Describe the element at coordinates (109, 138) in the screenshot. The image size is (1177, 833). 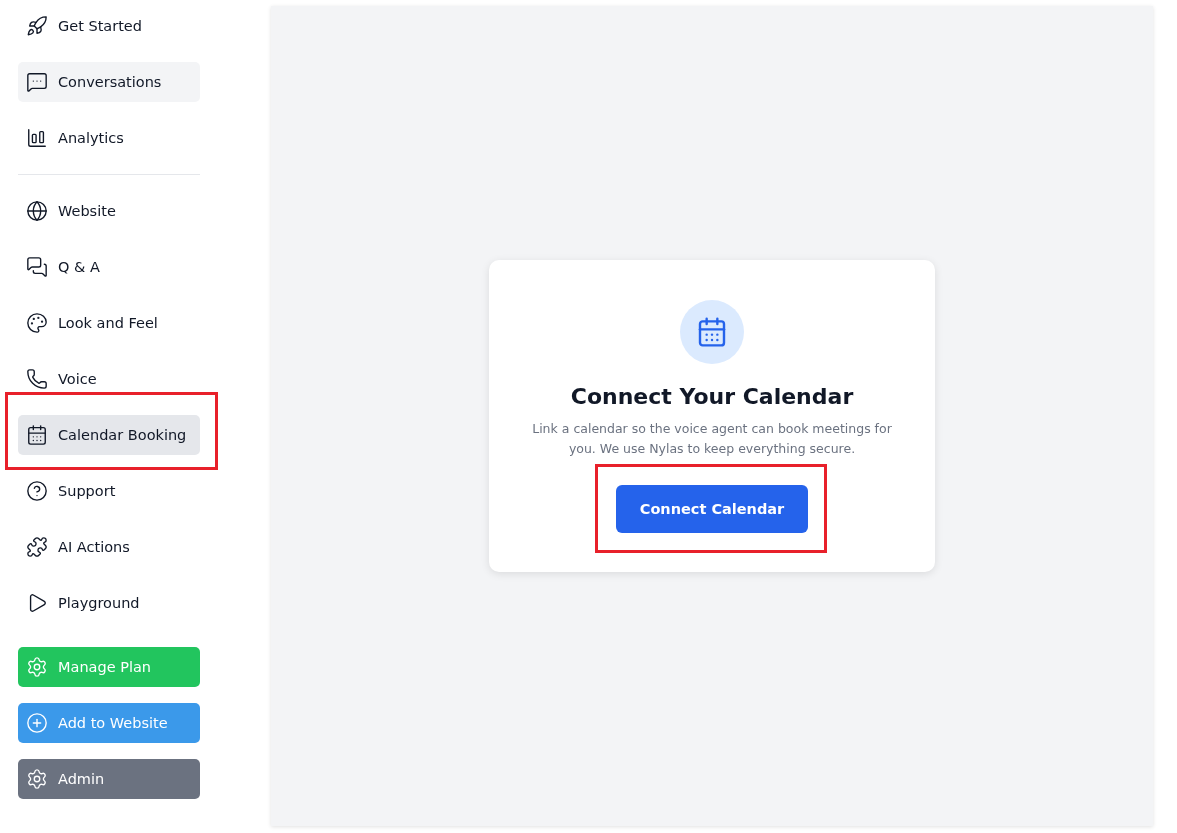
I see `sidebar-item: Analytics` at that location.